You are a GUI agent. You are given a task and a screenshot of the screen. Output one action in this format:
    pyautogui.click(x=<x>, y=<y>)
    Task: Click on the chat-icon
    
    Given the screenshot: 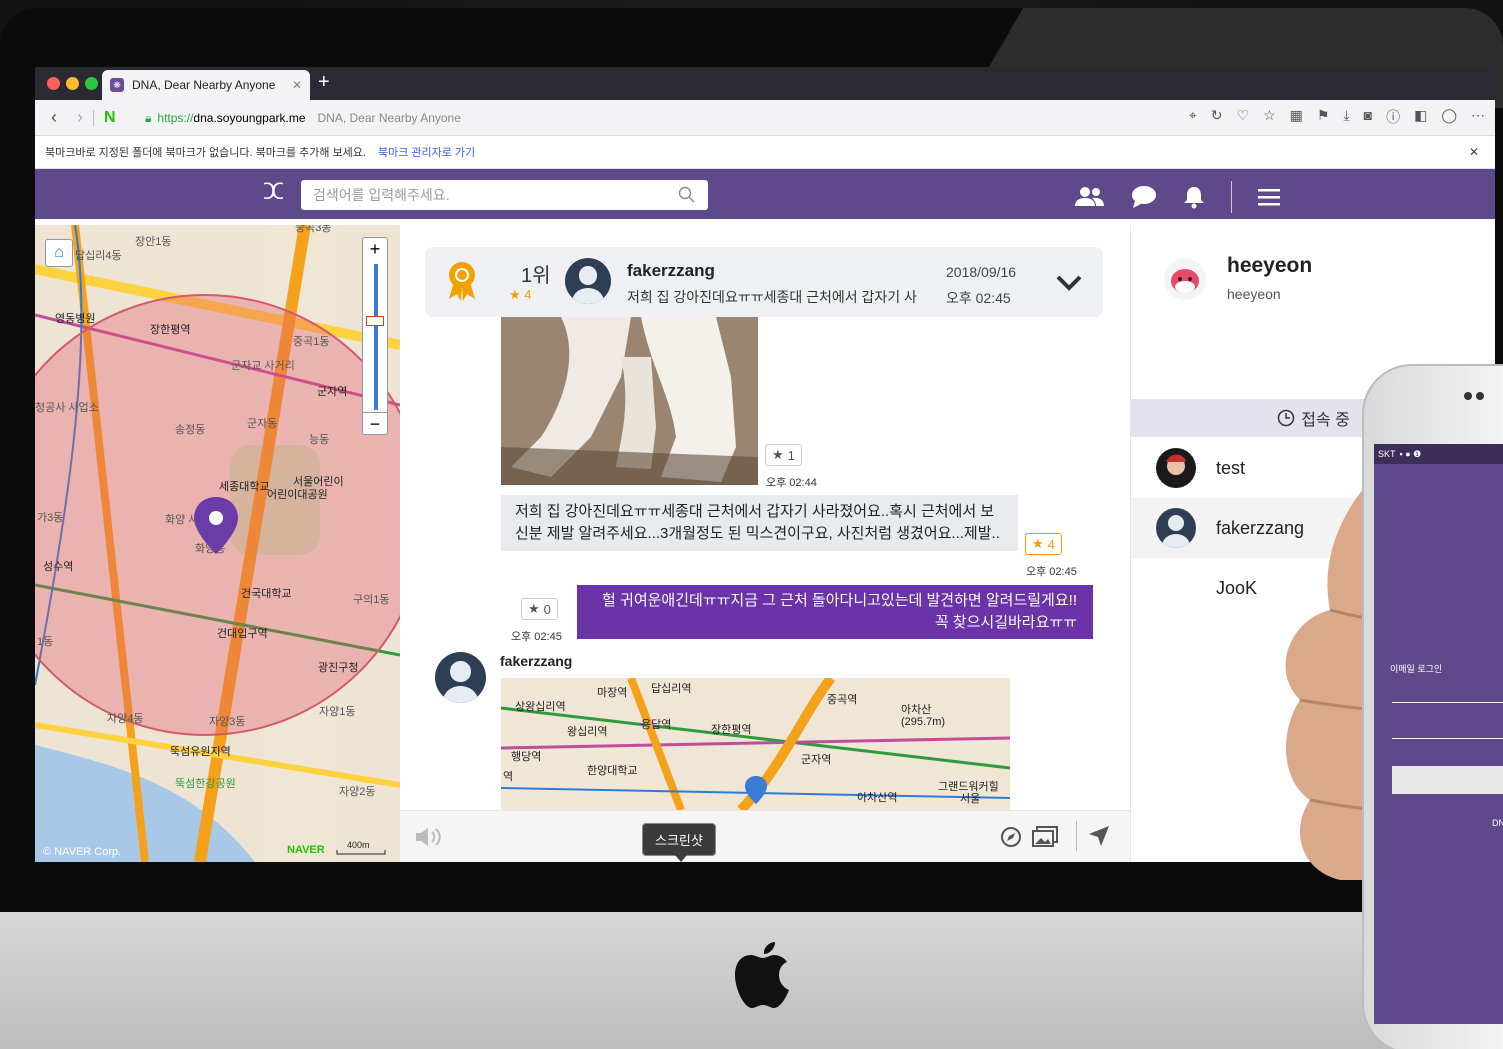 What is the action you would take?
    pyautogui.click(x=1144, y=197)
    